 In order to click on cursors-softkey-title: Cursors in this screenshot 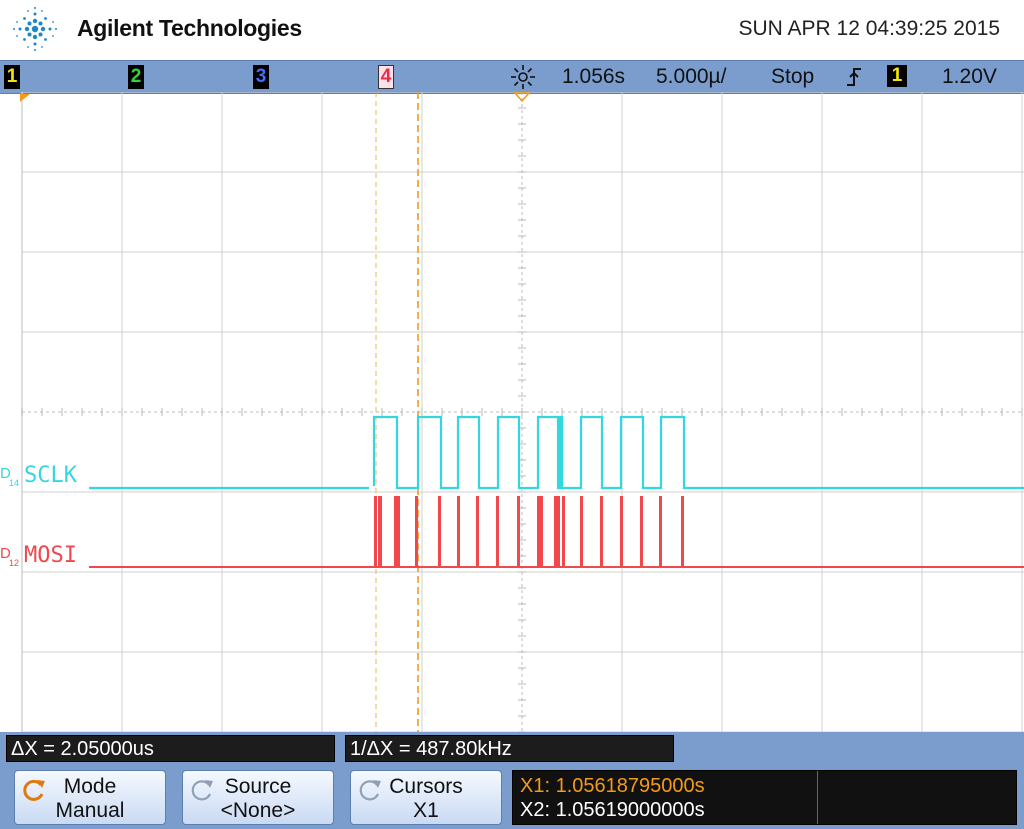, I will do `click(426, 786)`.